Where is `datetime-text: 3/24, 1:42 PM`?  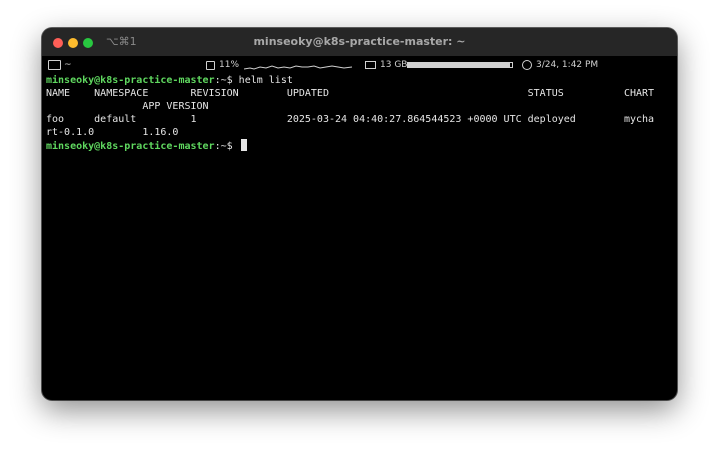
datetime-text: 3/24, 1:42 PM is located at coordinates (567, 65).